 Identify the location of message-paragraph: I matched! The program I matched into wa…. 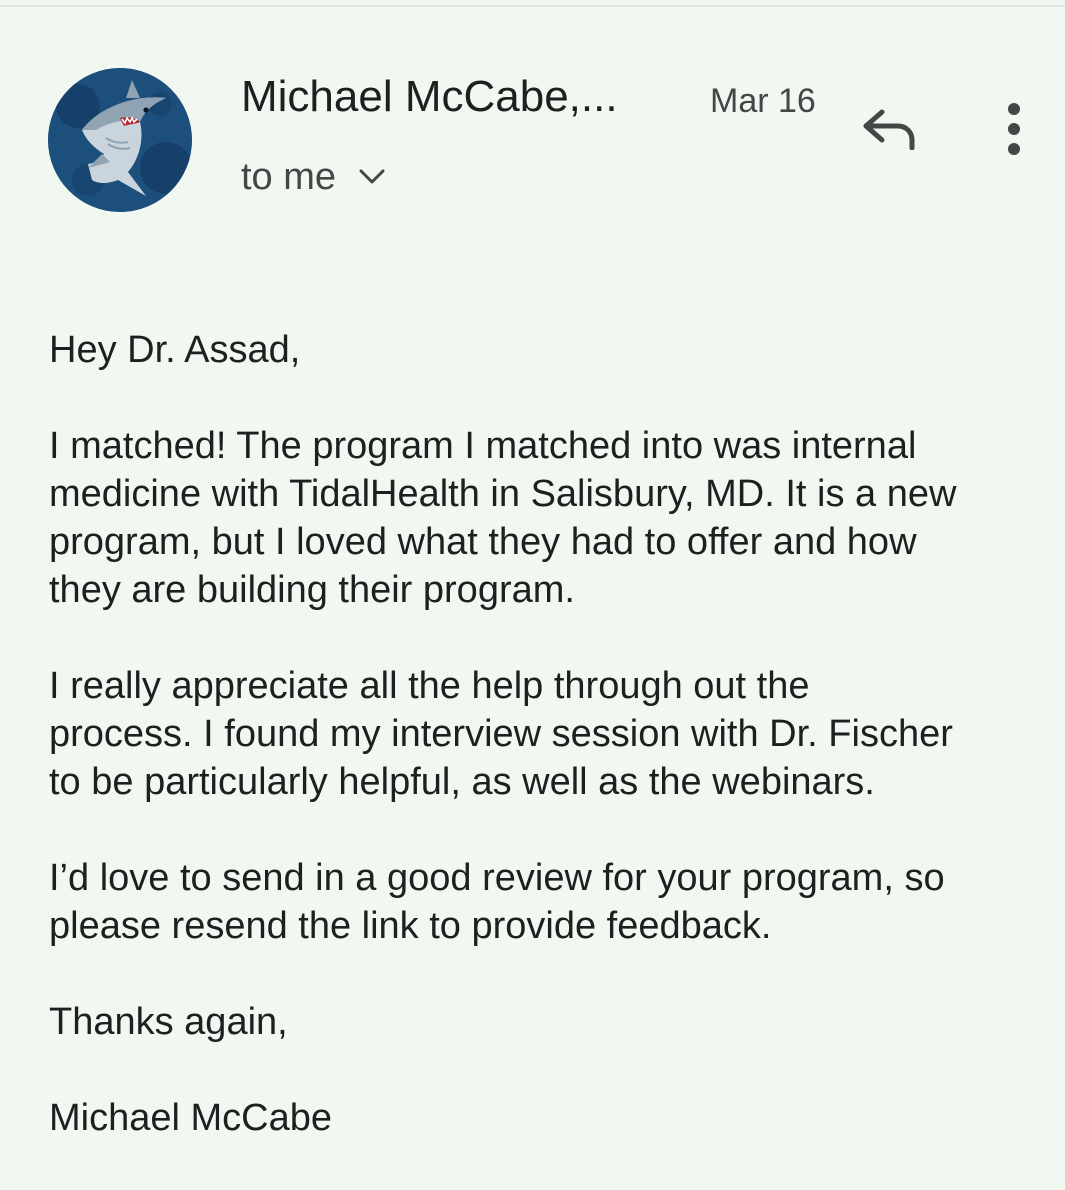
(503, 518).